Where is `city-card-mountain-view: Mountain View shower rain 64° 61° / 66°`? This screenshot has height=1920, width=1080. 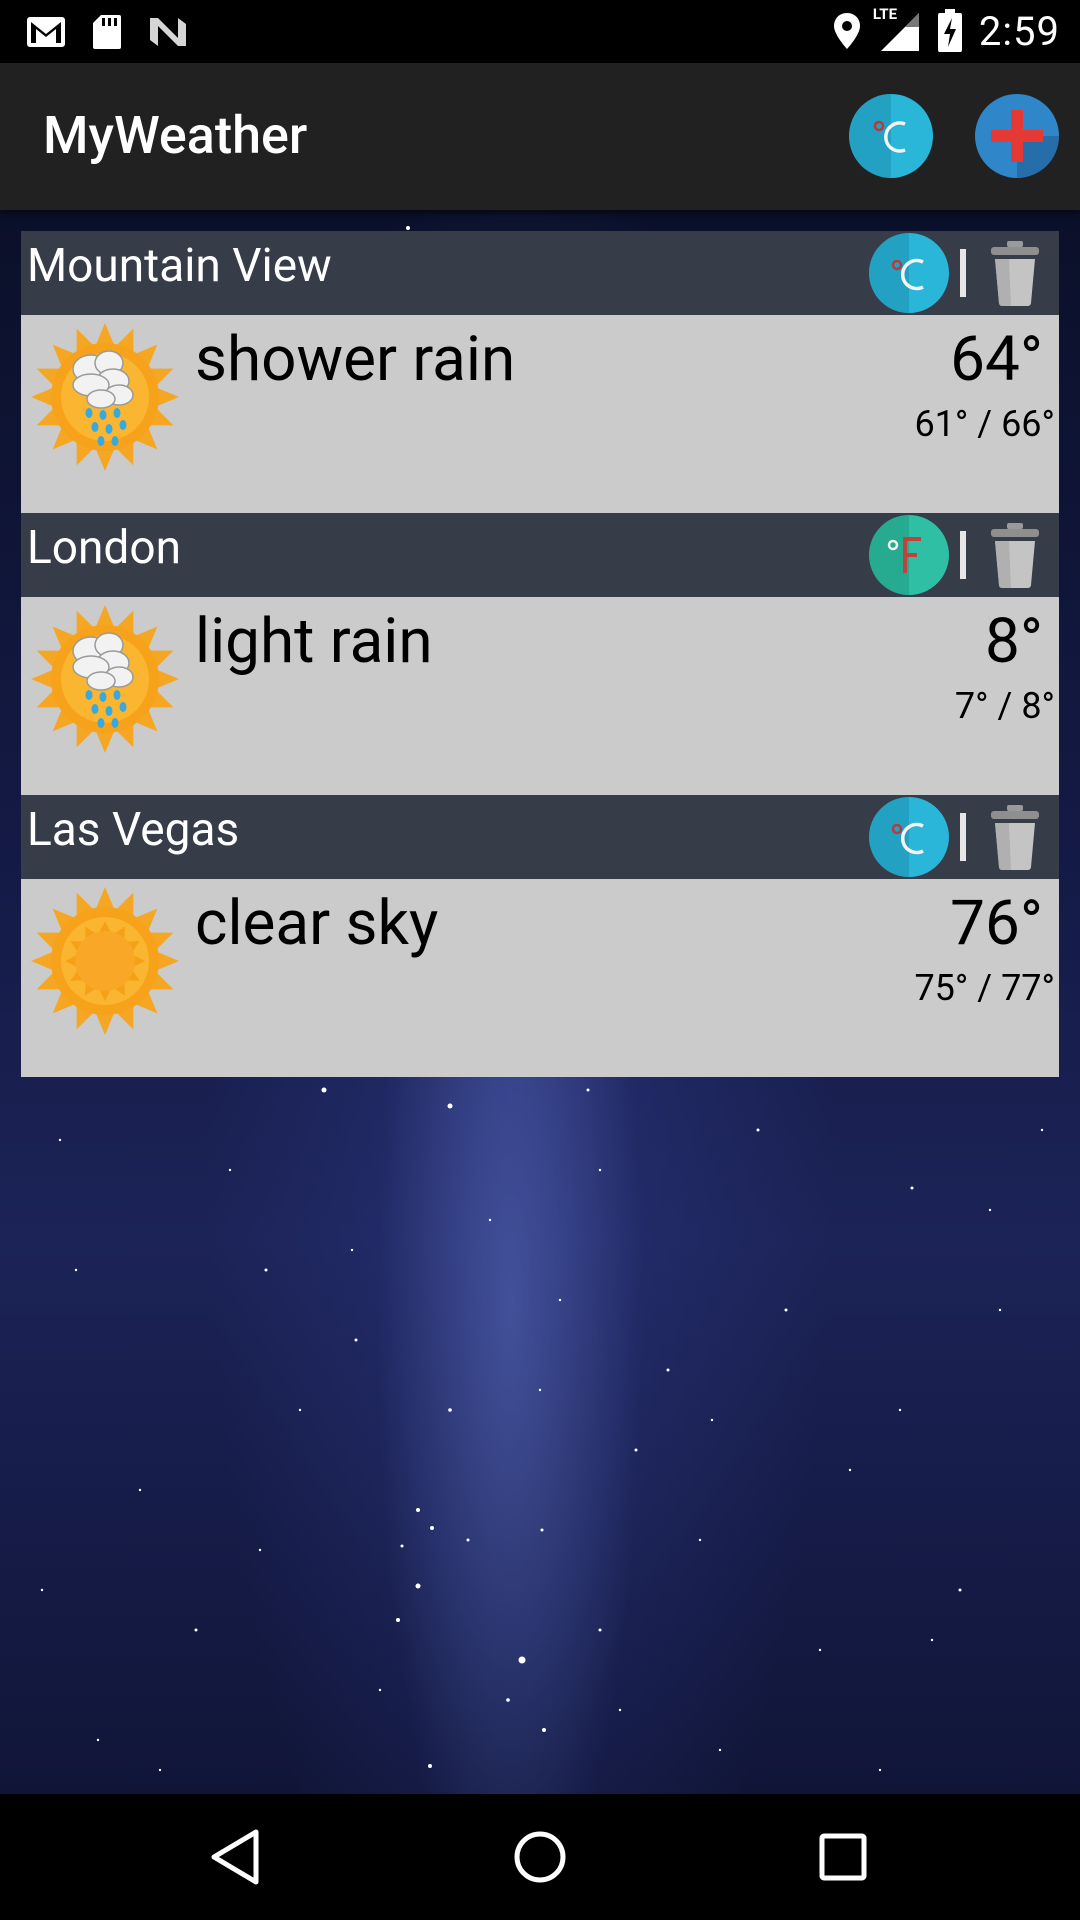
city-card-mountain-view: Mountain View shower rain 64° 61° / 66° is located at coordinates (540, 372).